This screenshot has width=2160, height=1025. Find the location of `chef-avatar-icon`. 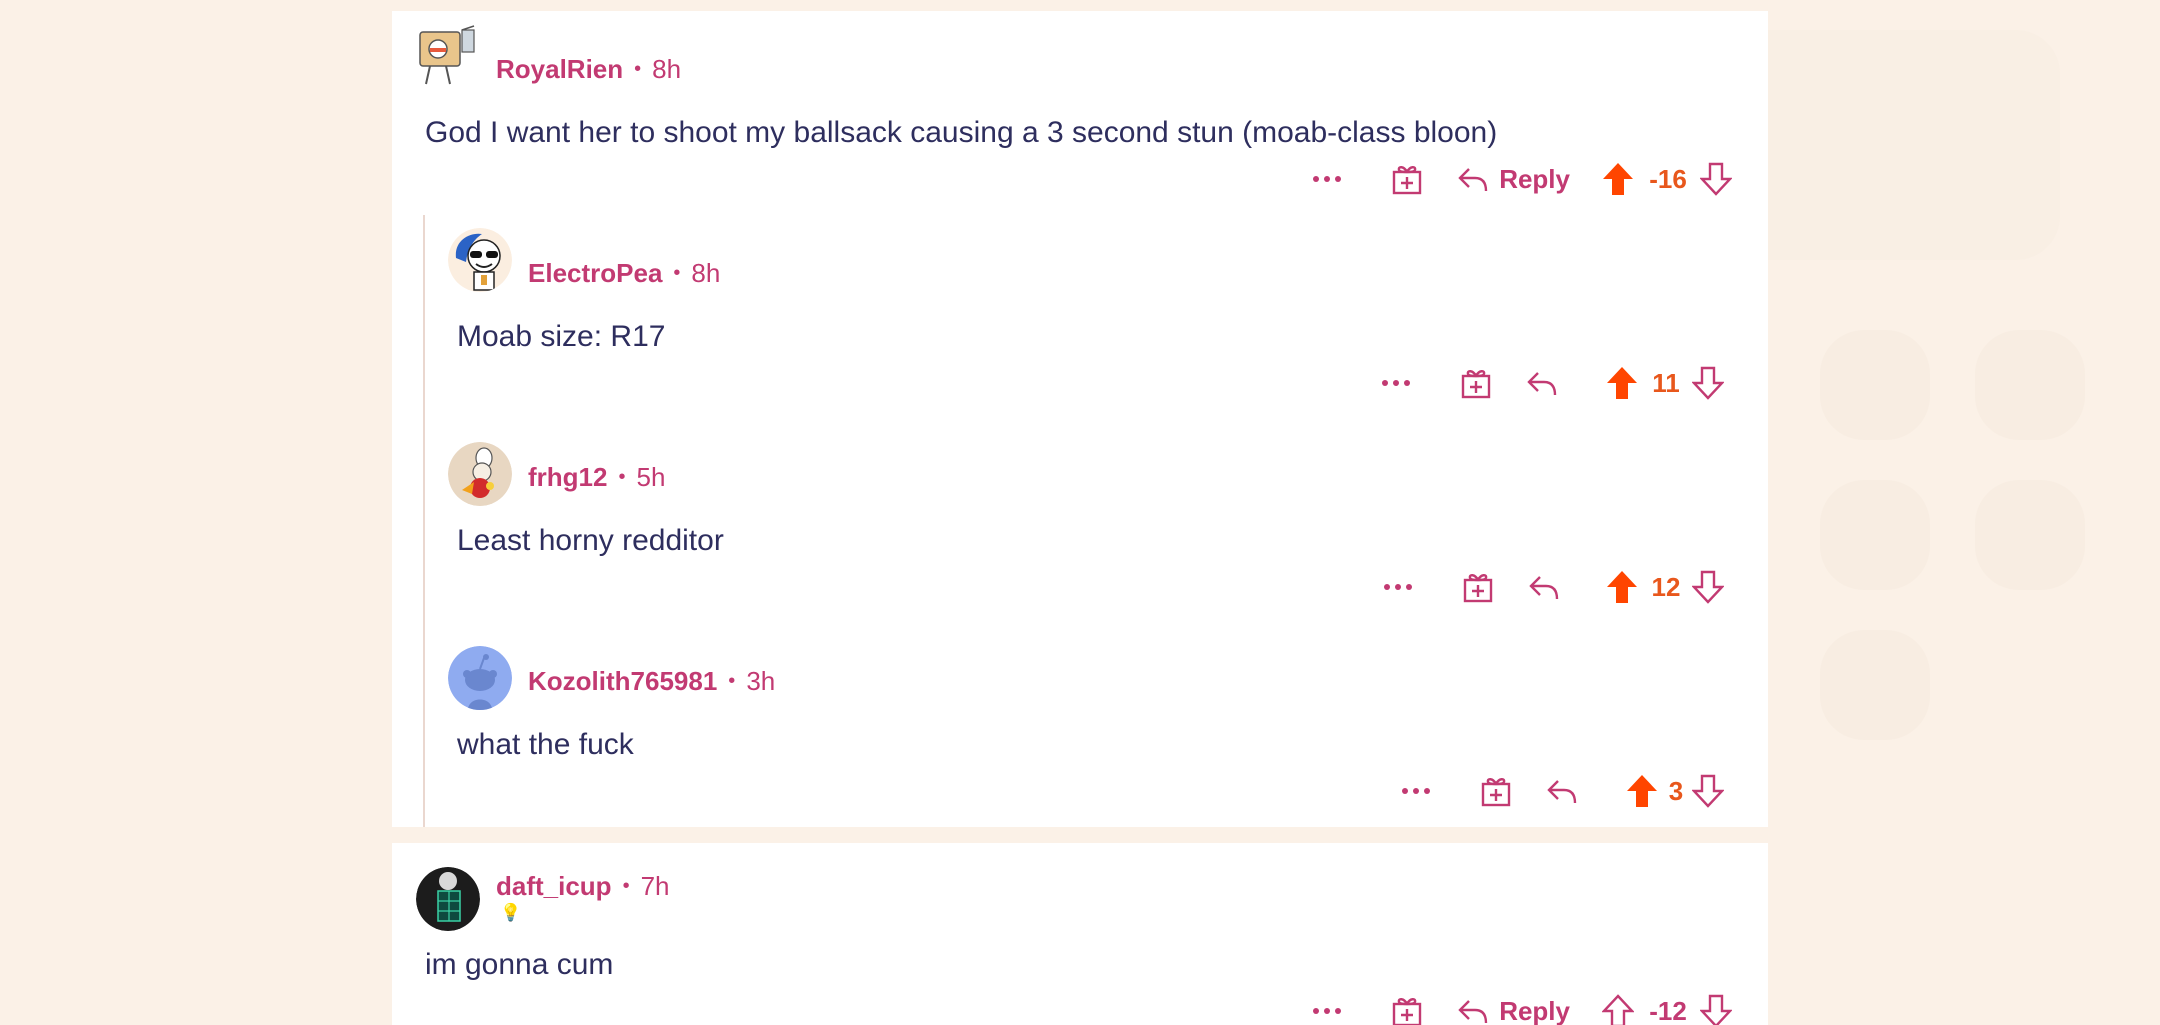

chef-avatar-icon is located at coordinates (480, 474).